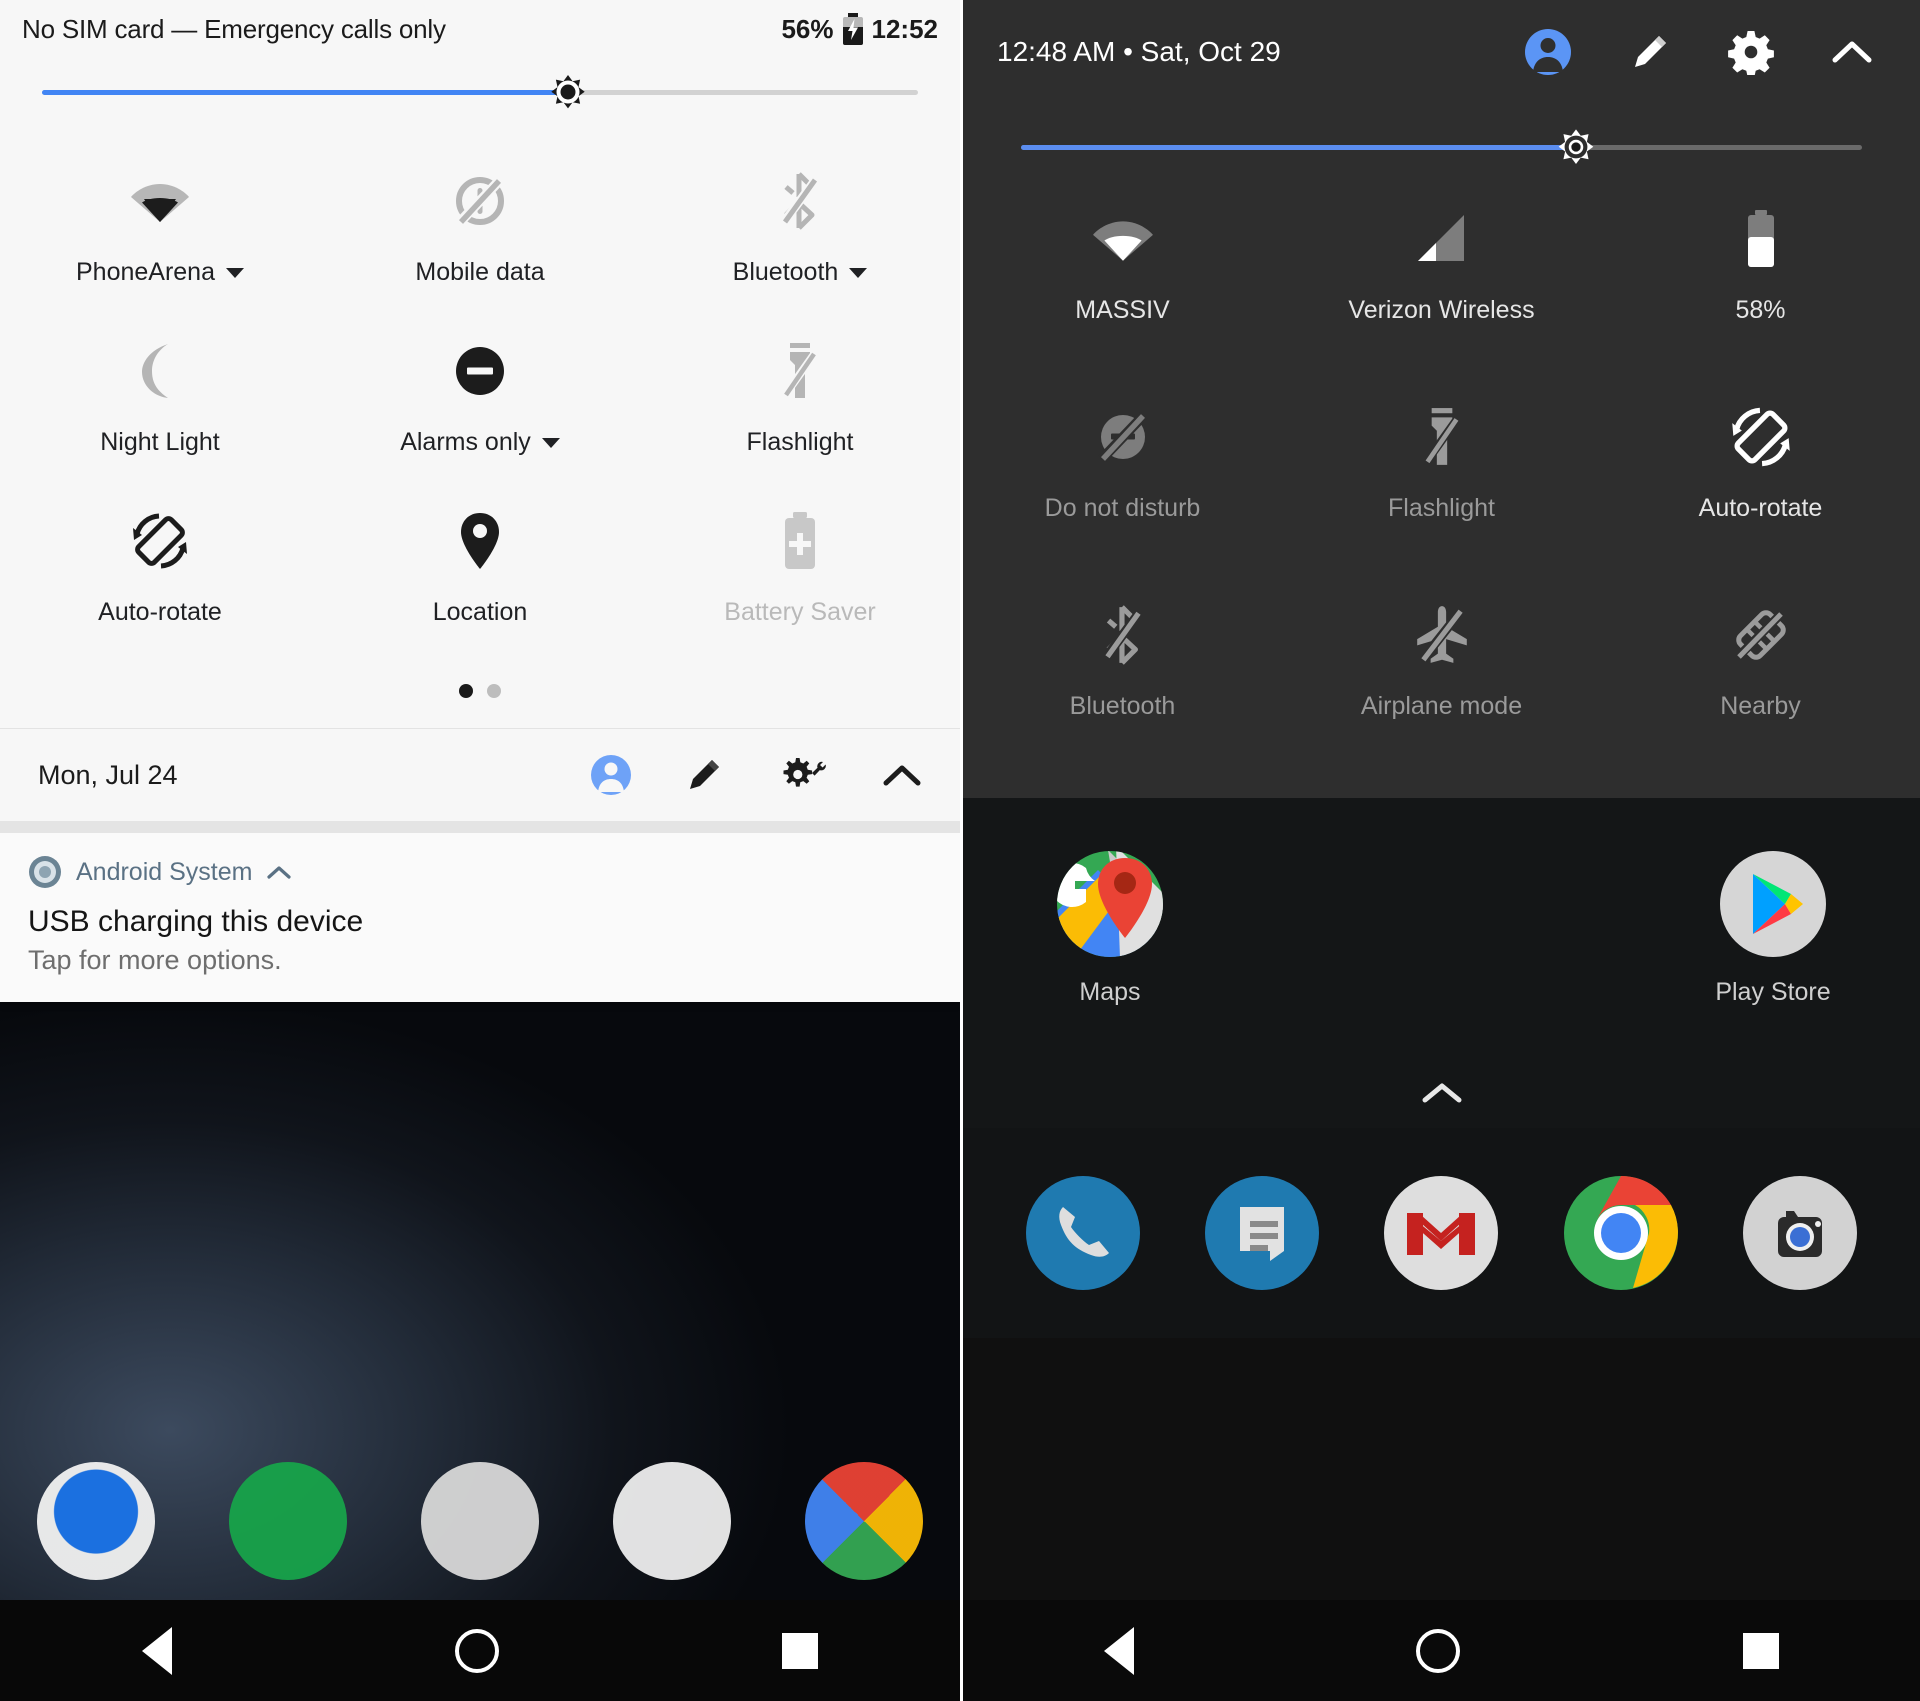 This screenshot has width=1920, height=1701. Describe the element at coordinates (466, 691) in the screenshot. I see `page-dot-active` at that location.